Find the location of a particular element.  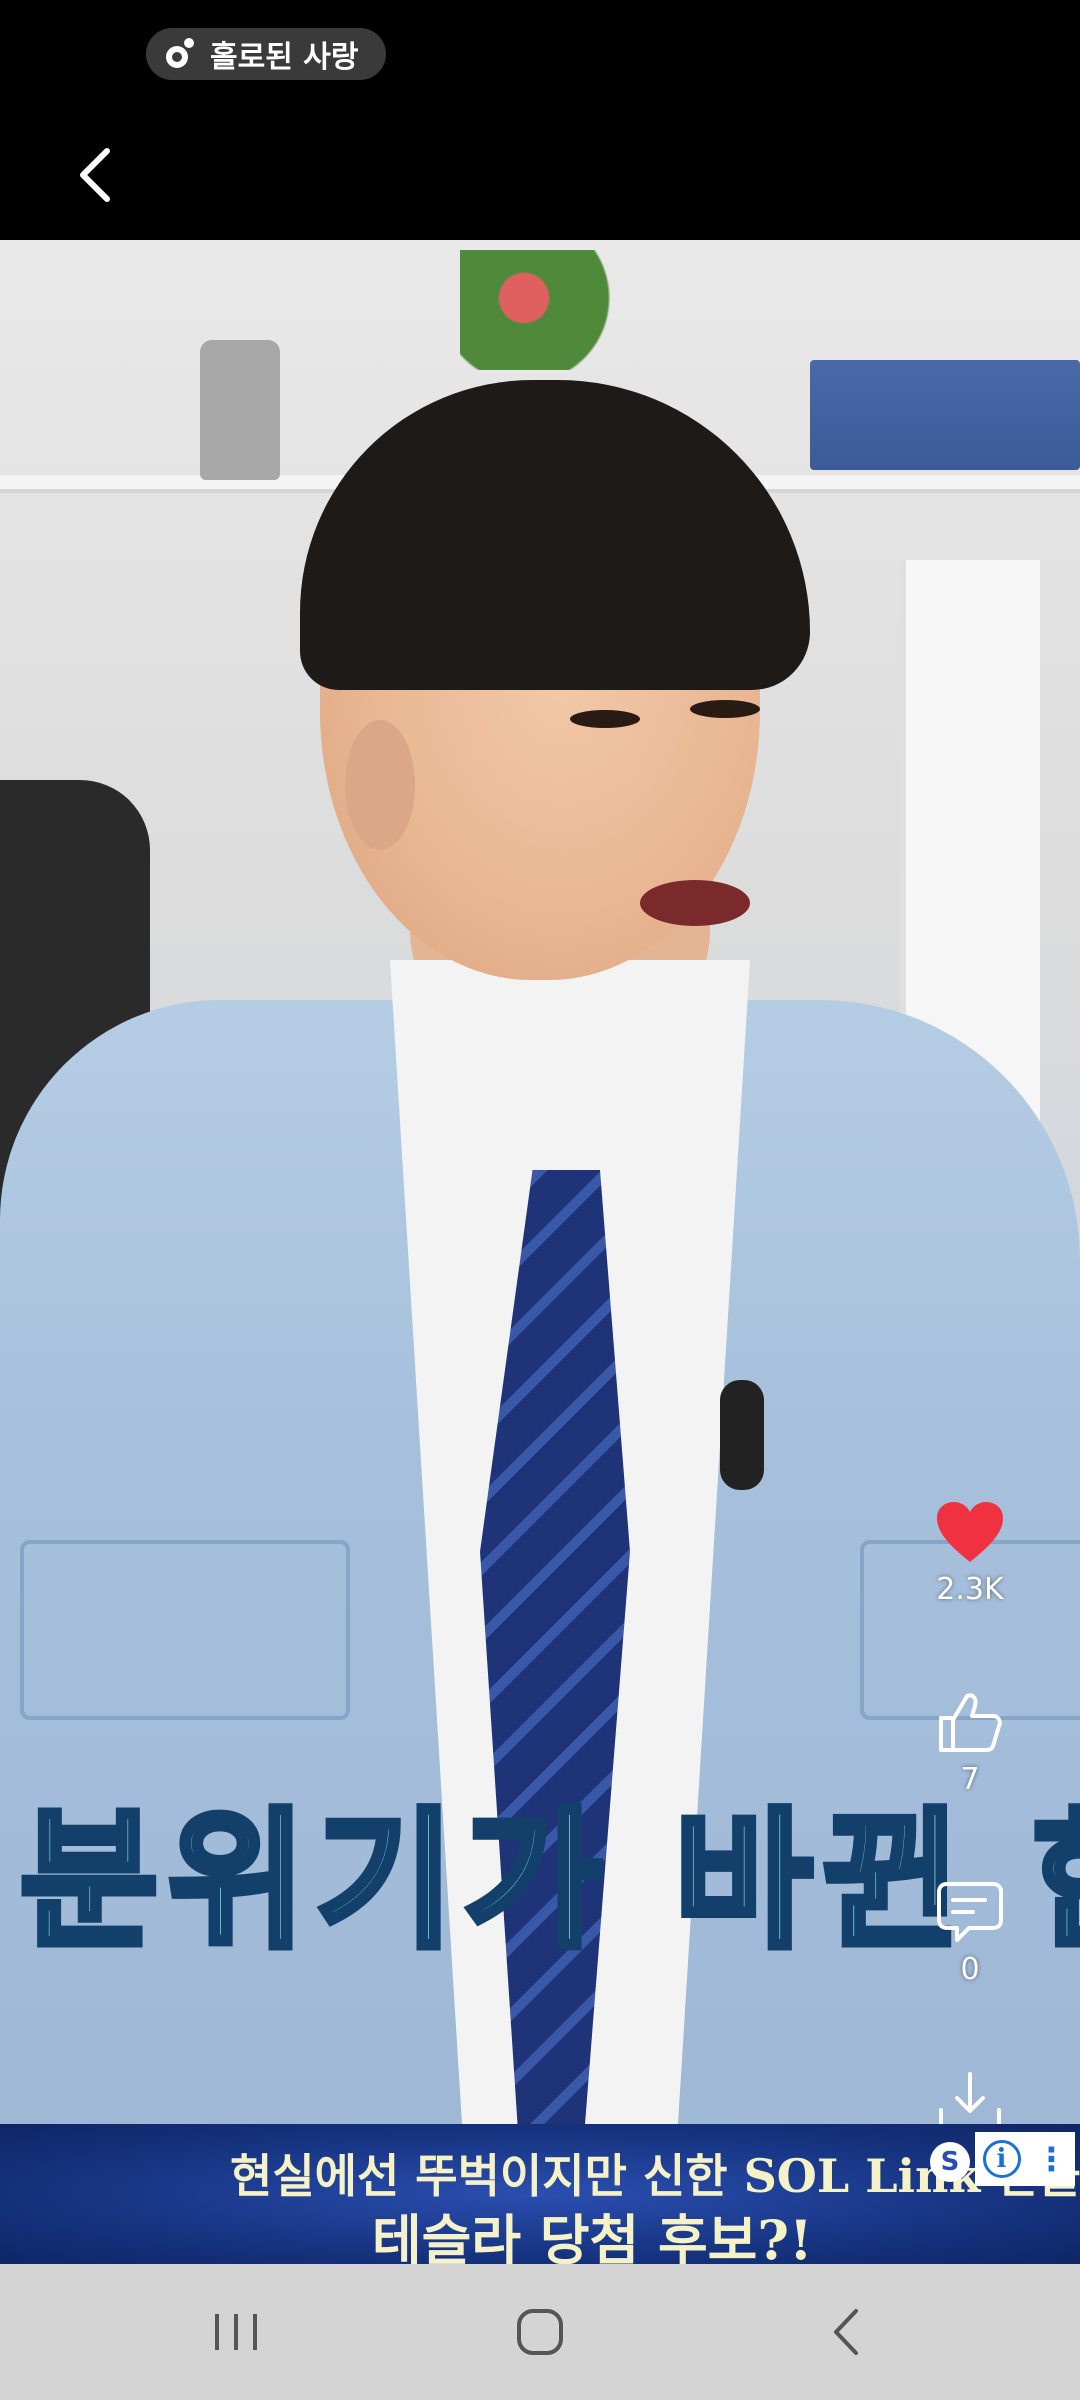

now-playing-label: 홀로된 사랑 is located at coordinates (284, 57).